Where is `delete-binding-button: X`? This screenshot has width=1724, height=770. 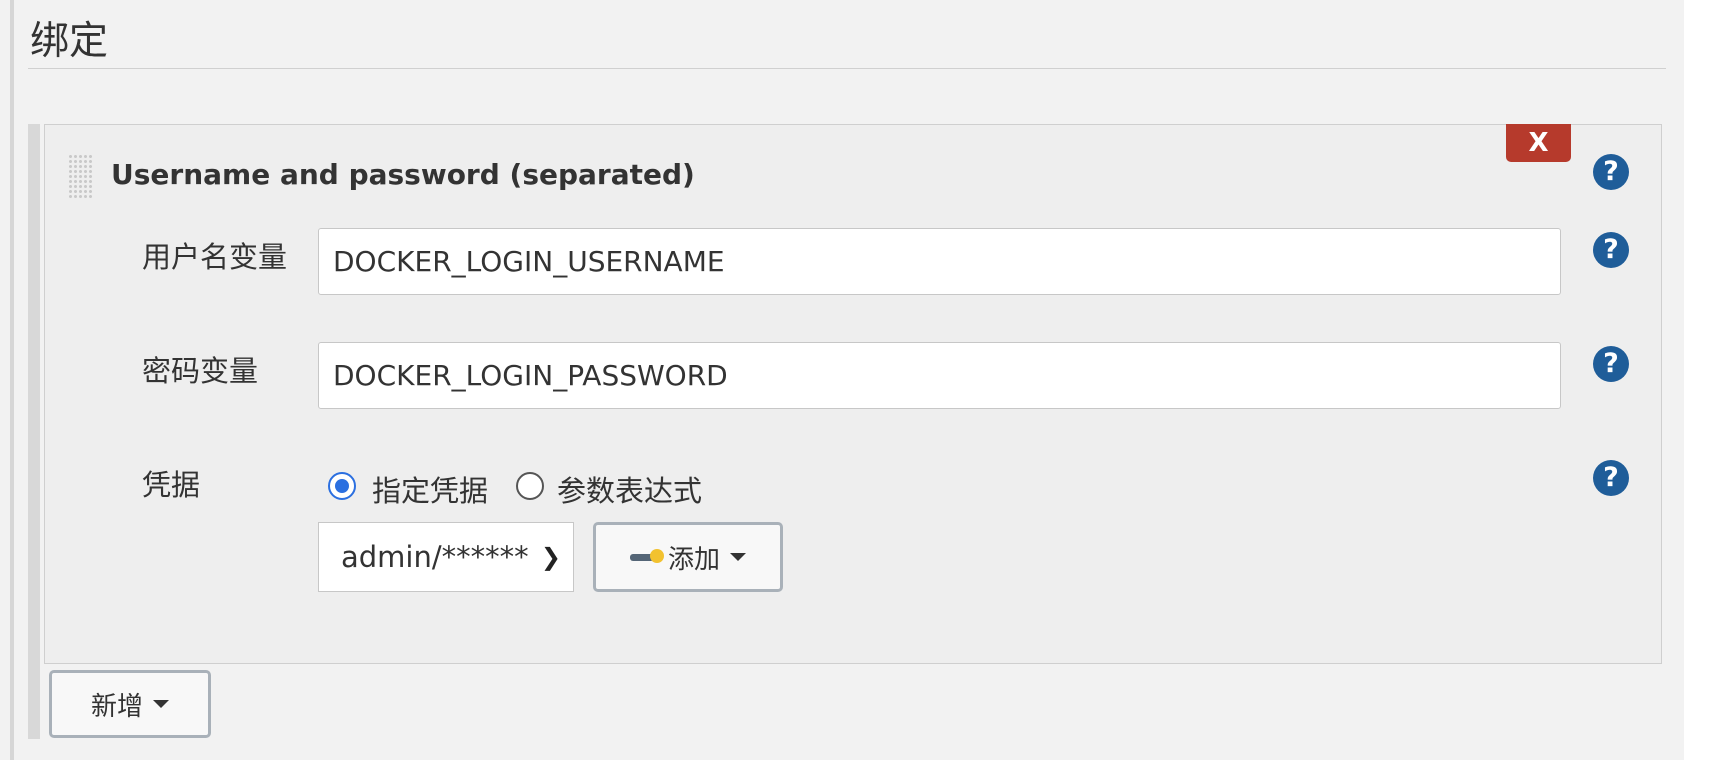 delete-binding-button: X is located at coordinates (1538, 143).